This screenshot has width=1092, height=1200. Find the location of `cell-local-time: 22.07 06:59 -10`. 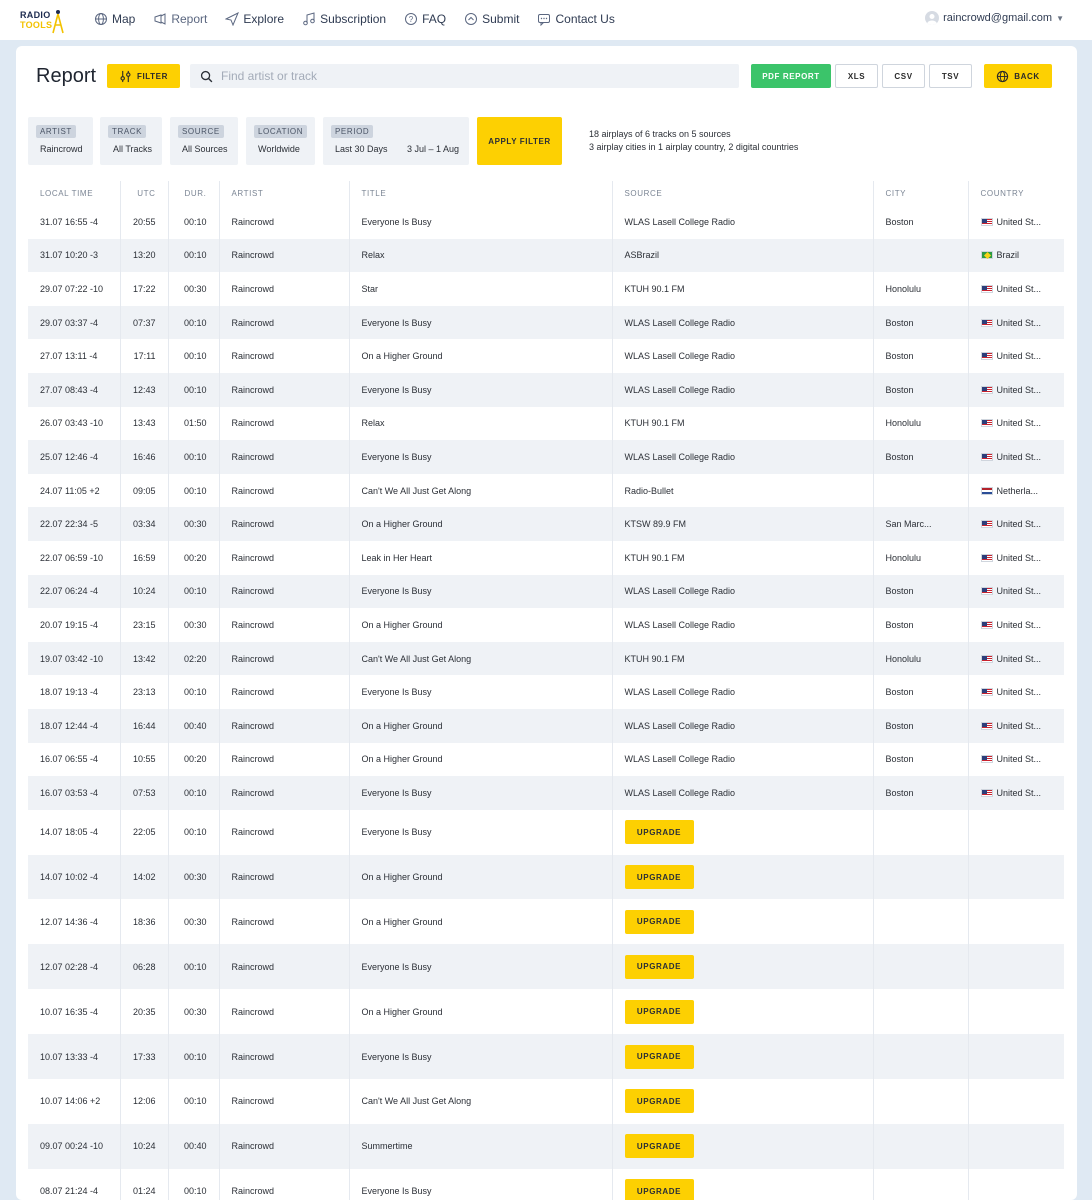

cell-local-time: 22.07 06:59 -10 is located at coordinates (72, 557).